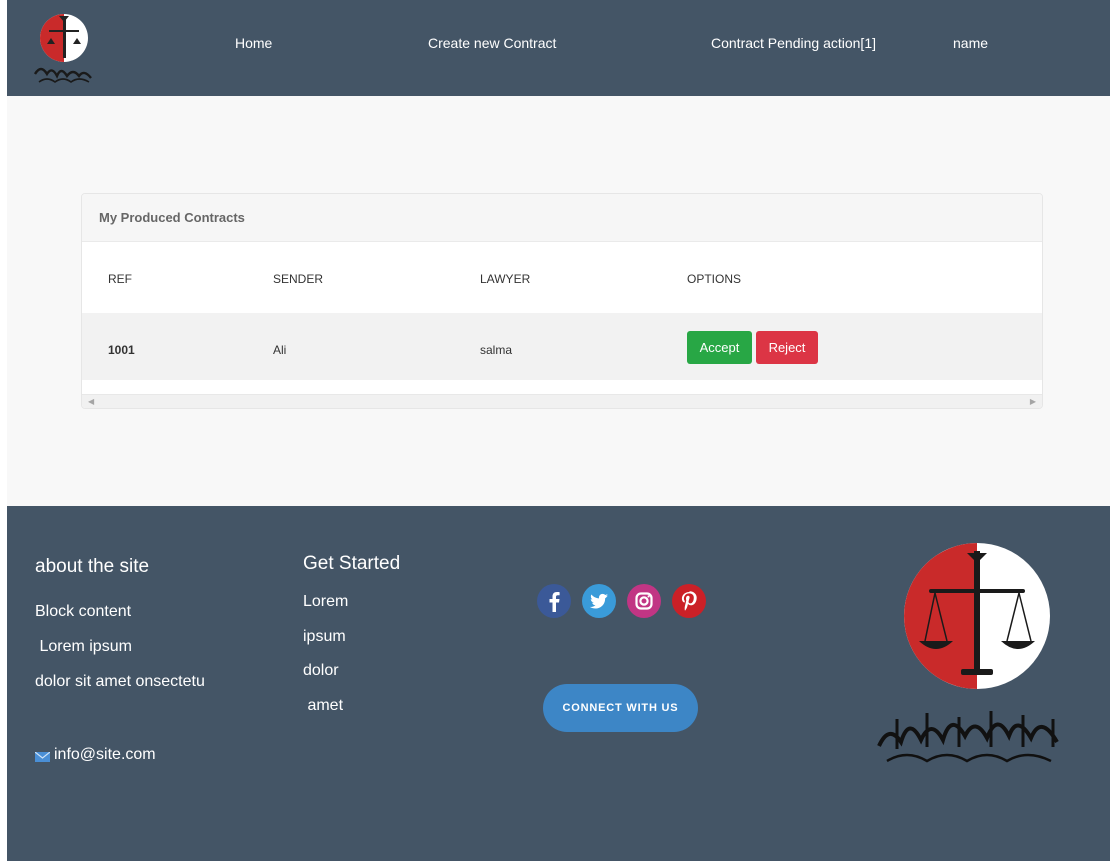 The width and height of the screenshot is (1110, 861). What do you see at coordinates (976, 656) in the screenshot?
I see `footer-ministry-logo` at bounding box center [976, 656].